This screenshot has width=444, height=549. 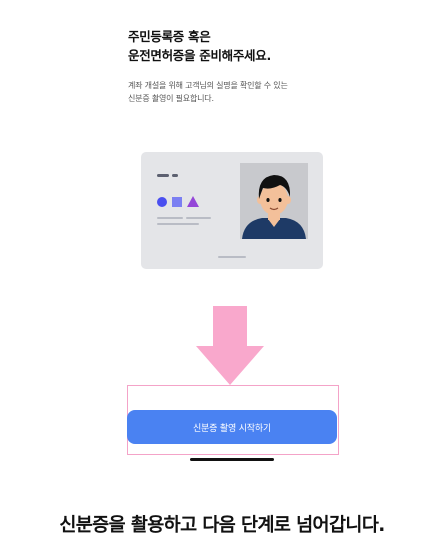 I want to click on home-indicator, so click(x=232, y=459).